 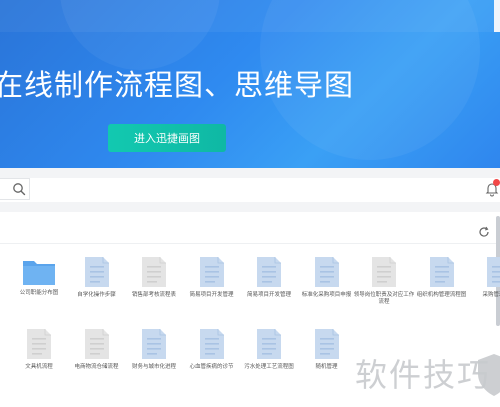 I want to click on folder-icon, so click(x=39, y=273).